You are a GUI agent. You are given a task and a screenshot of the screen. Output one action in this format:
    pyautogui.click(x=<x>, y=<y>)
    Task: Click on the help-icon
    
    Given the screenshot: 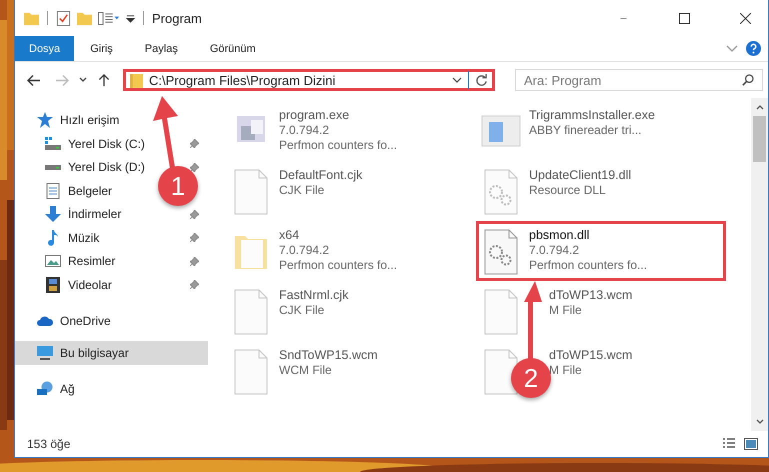 What is the action you would take?
    pyautogui.click(x=753, y=48)
    